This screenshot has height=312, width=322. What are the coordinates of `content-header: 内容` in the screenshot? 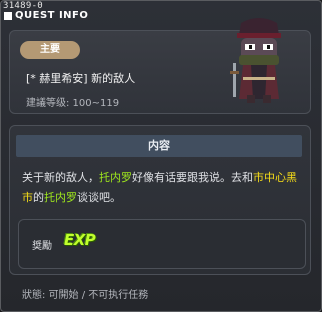 It's located at (159, 146).